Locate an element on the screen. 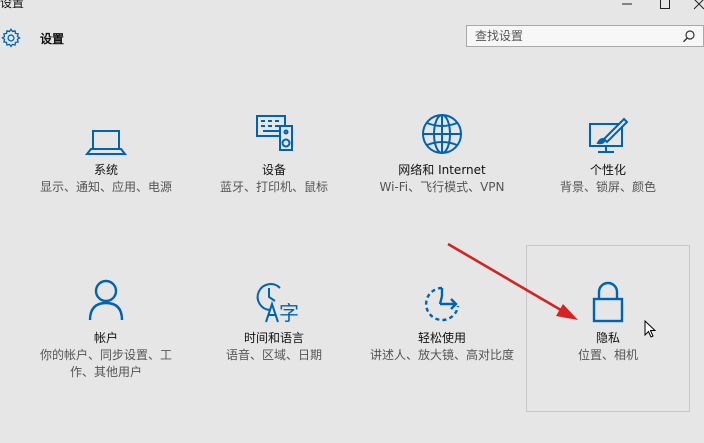  search-box is located at coordinates (585, 36).